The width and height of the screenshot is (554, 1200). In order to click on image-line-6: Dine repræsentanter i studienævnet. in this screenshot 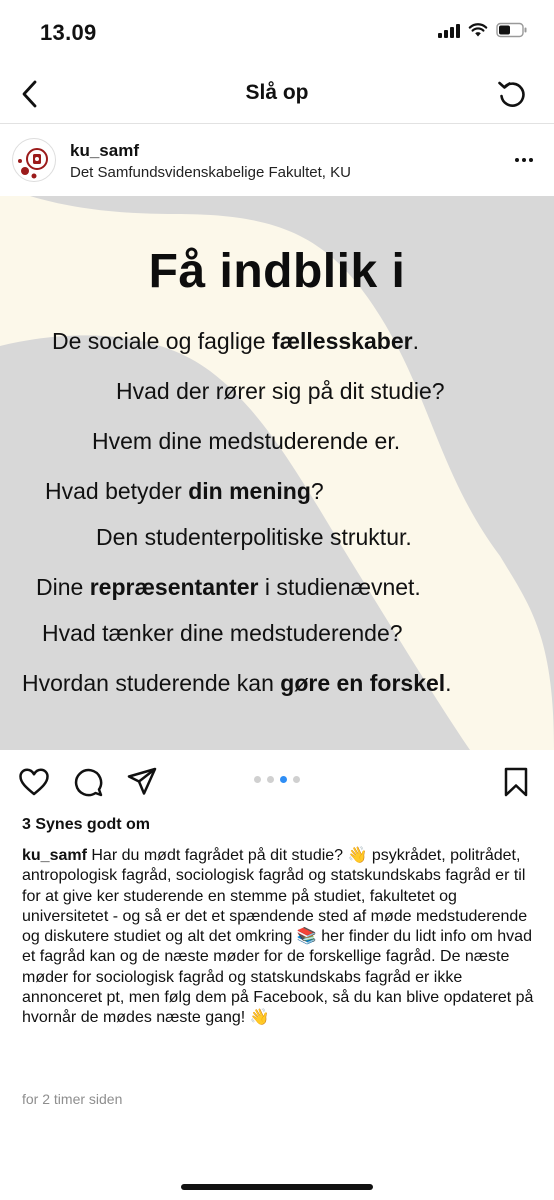, I will do `click(228, 587)`.